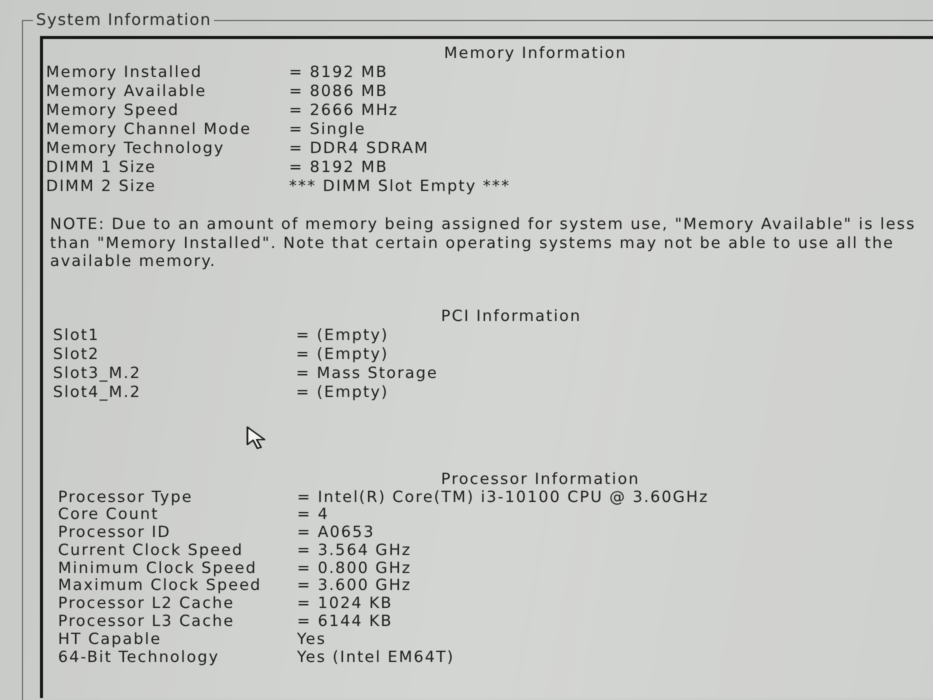  What do you see at coordinates (147, 622) in the screenshot?
I see `field-label: Processor L3 Cache` at bounding box center [147, 622].